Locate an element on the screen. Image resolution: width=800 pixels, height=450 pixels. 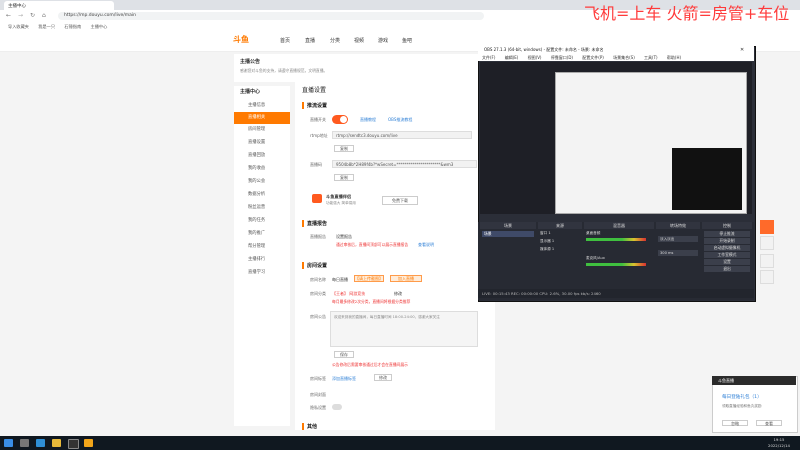
desktop-audio-meter is located at coordinates (616, 239).